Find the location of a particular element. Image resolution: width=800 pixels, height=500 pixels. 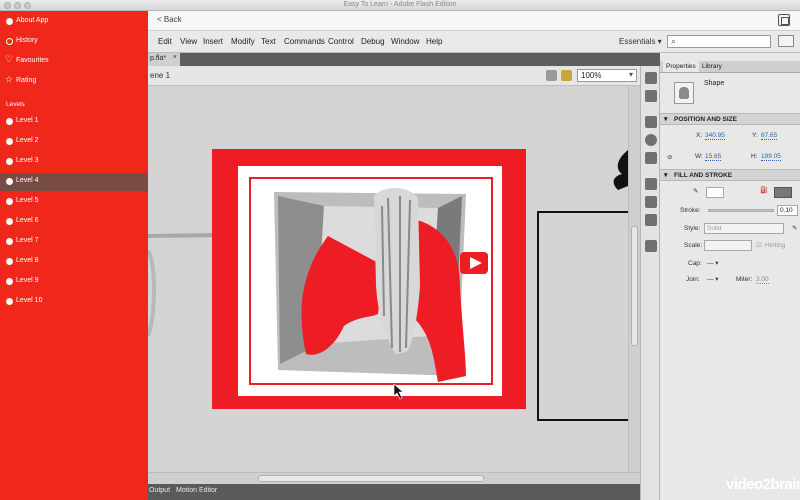

align-icon is located at coordinates (651, 122).